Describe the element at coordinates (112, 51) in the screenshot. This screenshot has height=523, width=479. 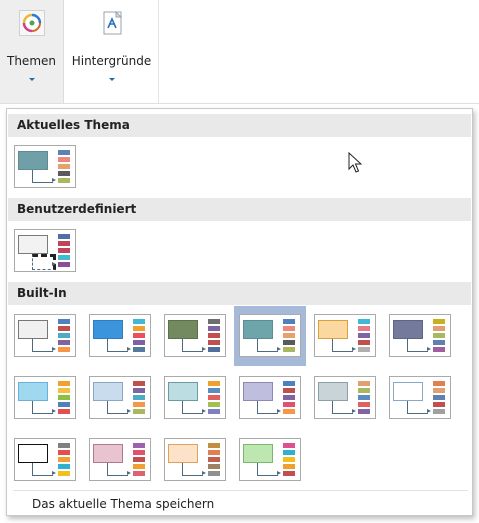
I see `backgrounds-button: Hintergründe` at that location.